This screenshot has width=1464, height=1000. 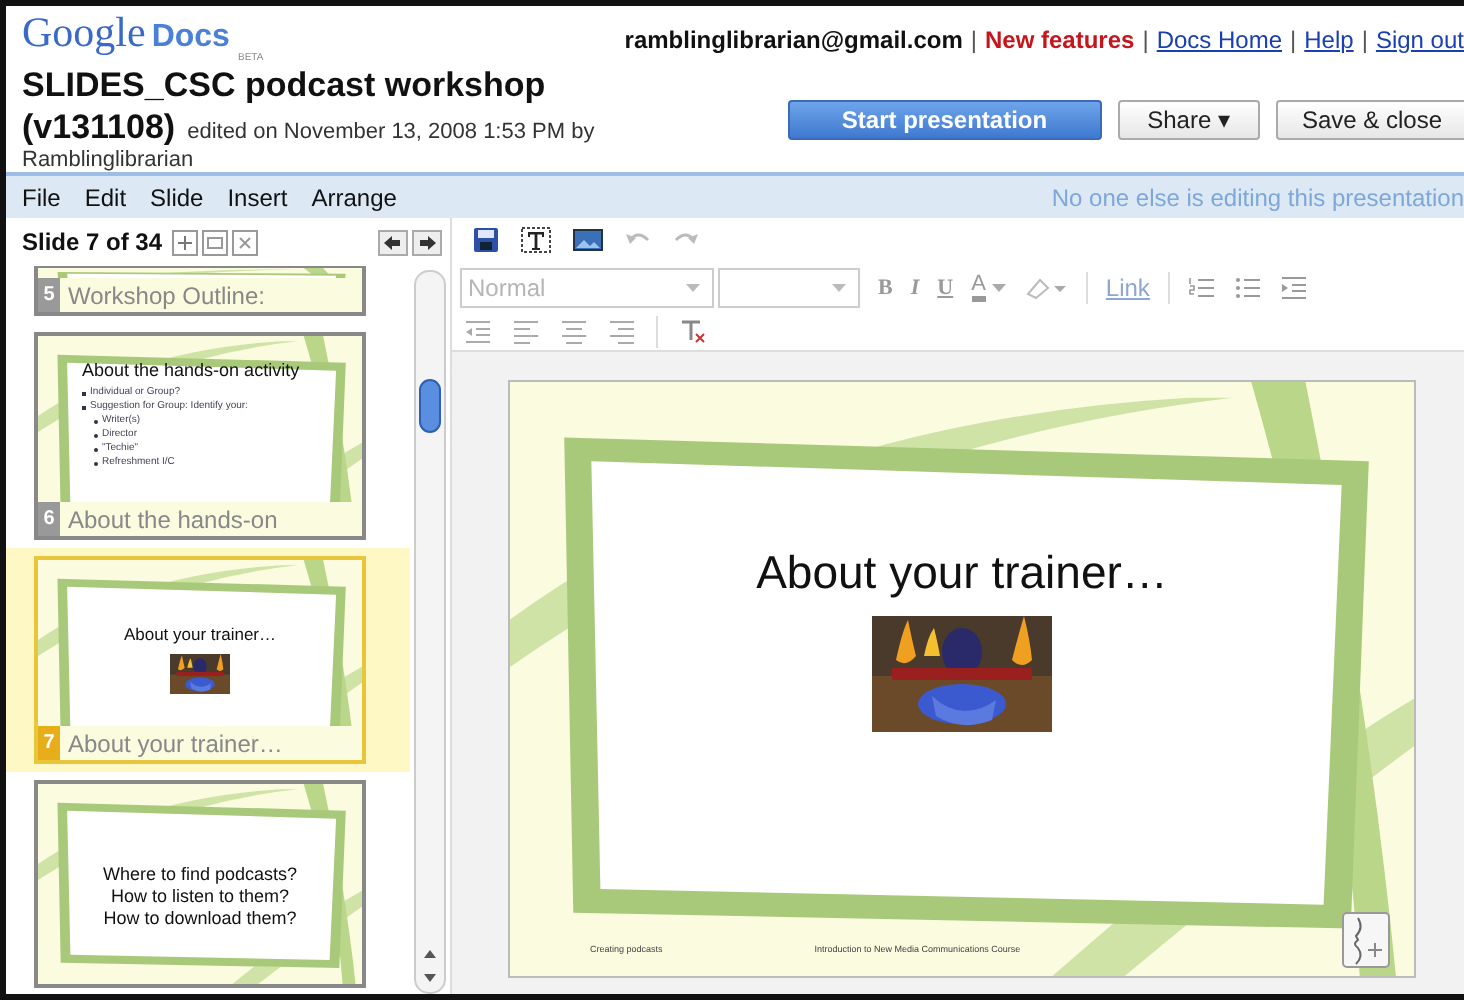 What do you see at coordinates (1060, 40) in the screenshot?
I see `new-features-link: New features` at bounding box center [1060, 40].